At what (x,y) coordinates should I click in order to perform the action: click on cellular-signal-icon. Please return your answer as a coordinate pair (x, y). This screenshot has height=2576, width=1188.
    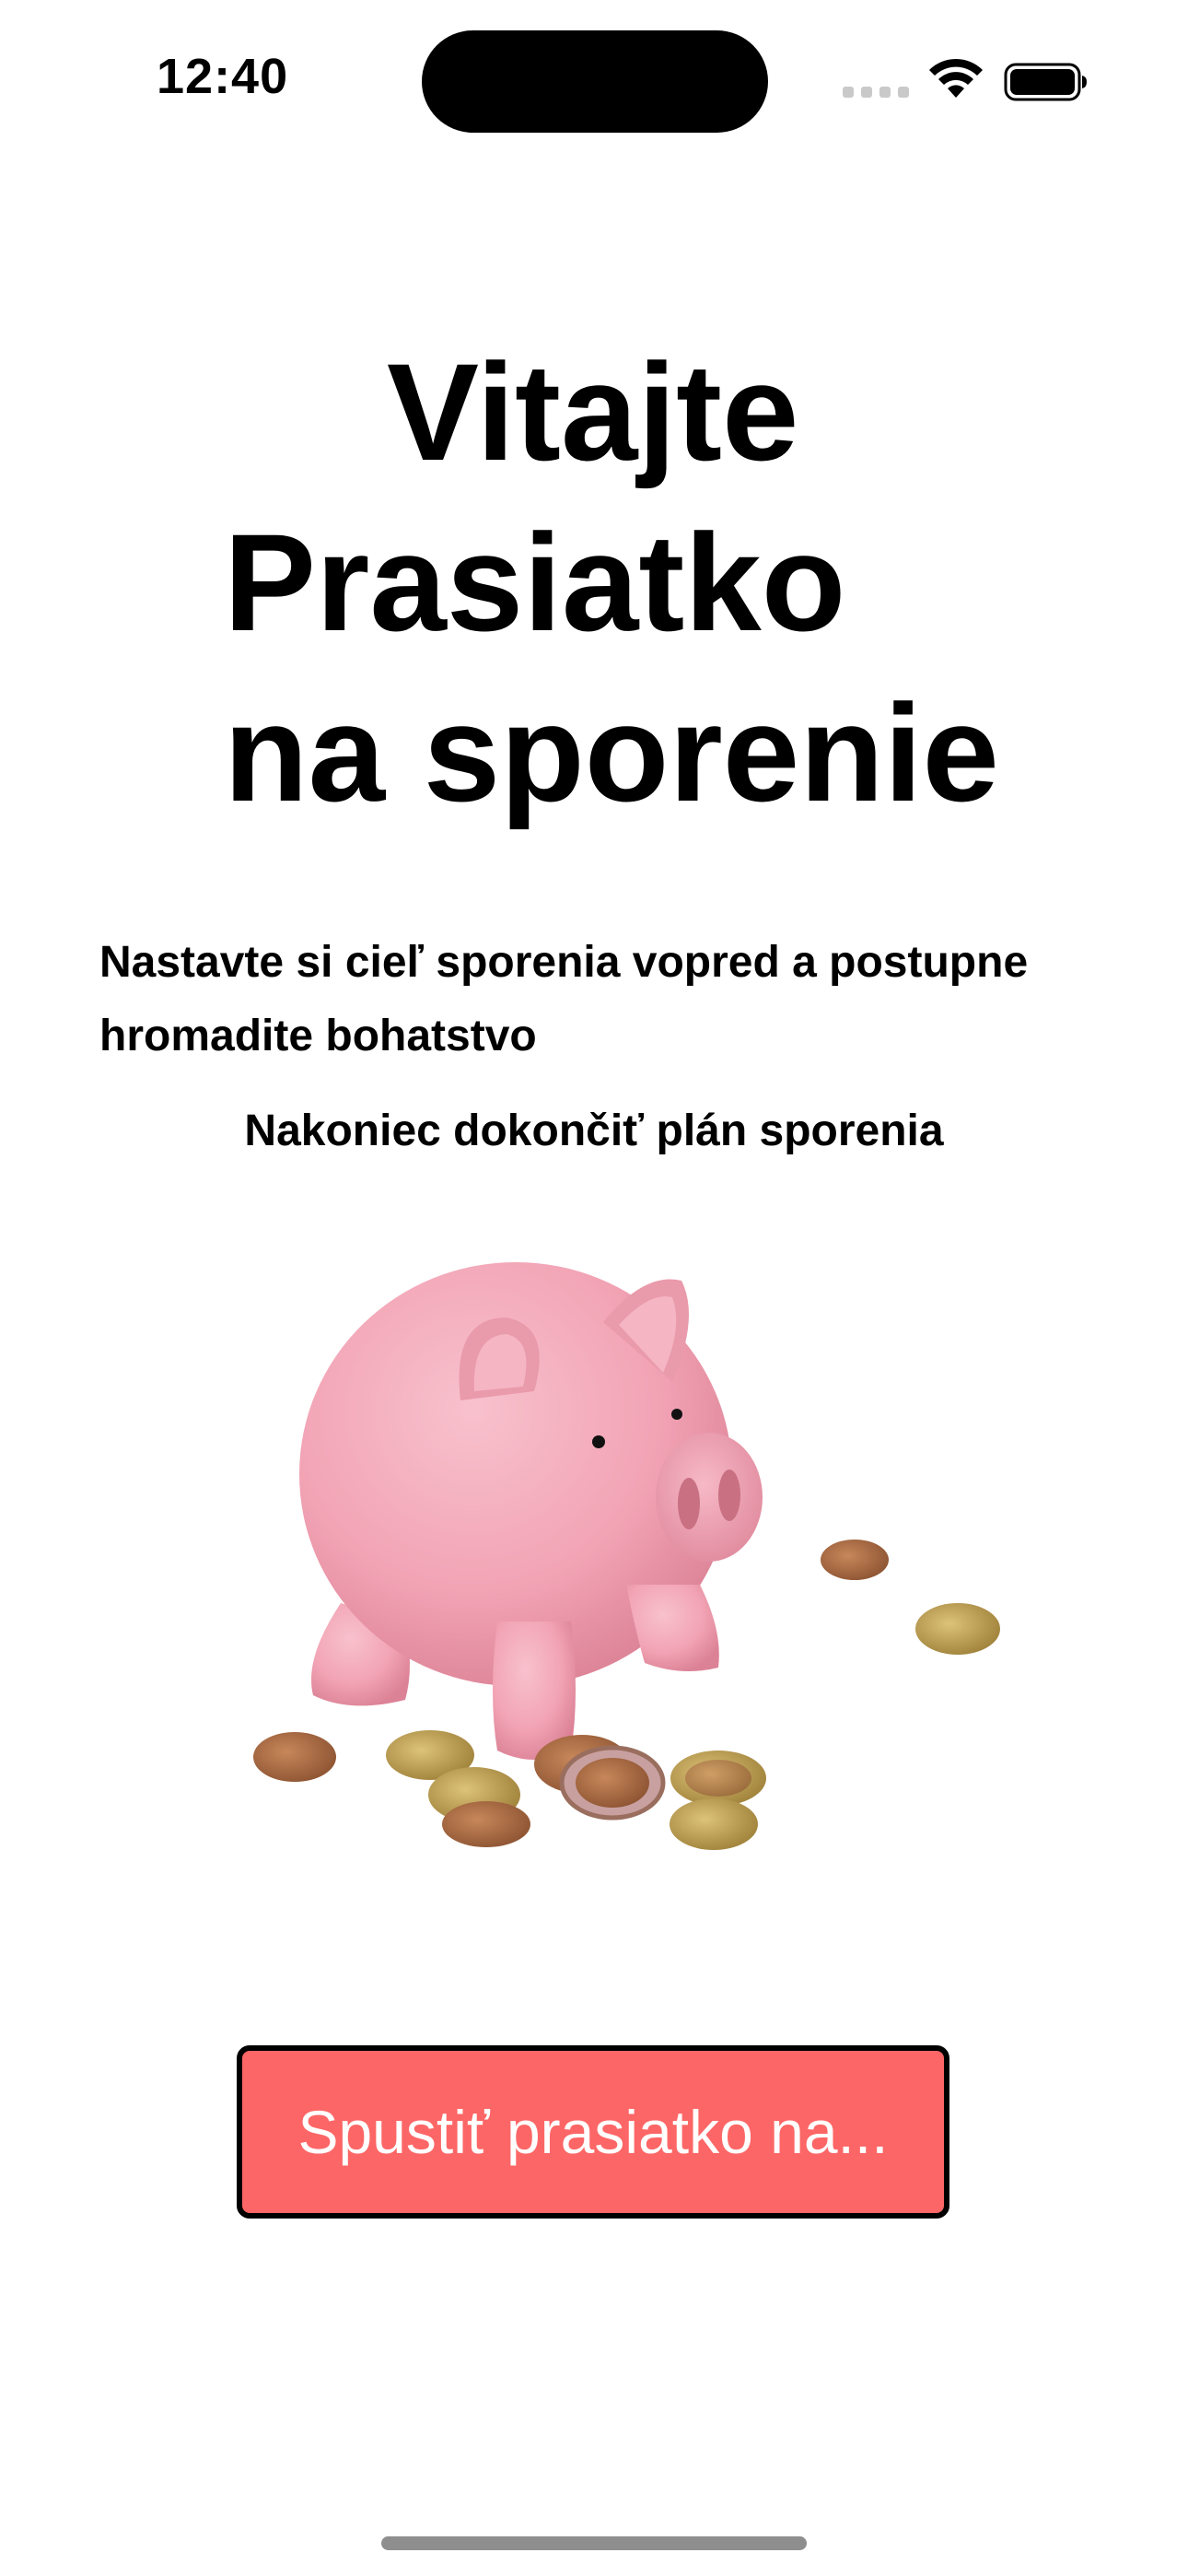
    Looking at the image, I should click on (876, 92).